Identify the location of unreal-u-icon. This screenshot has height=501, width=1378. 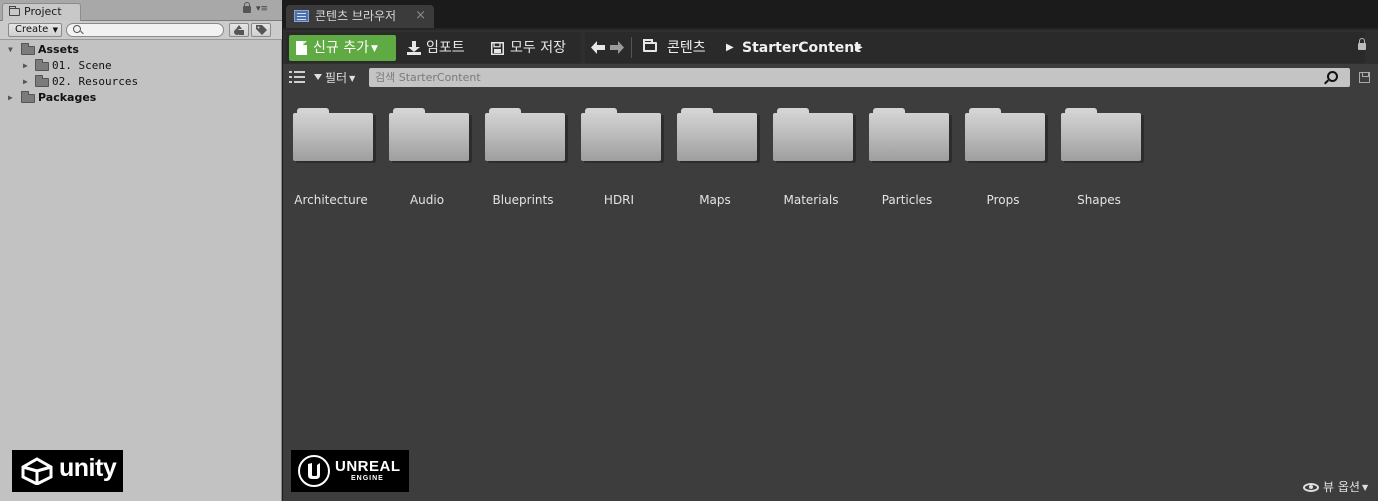
(314, 471).